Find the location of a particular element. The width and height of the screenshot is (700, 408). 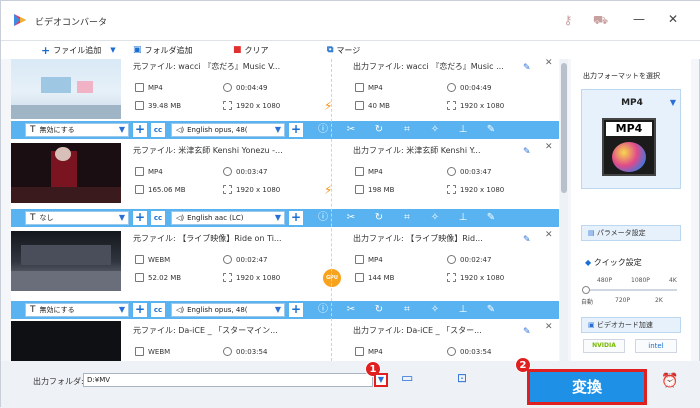

quality-labels-top: 480P 1080P 4K is located at coordinates (631, 282).